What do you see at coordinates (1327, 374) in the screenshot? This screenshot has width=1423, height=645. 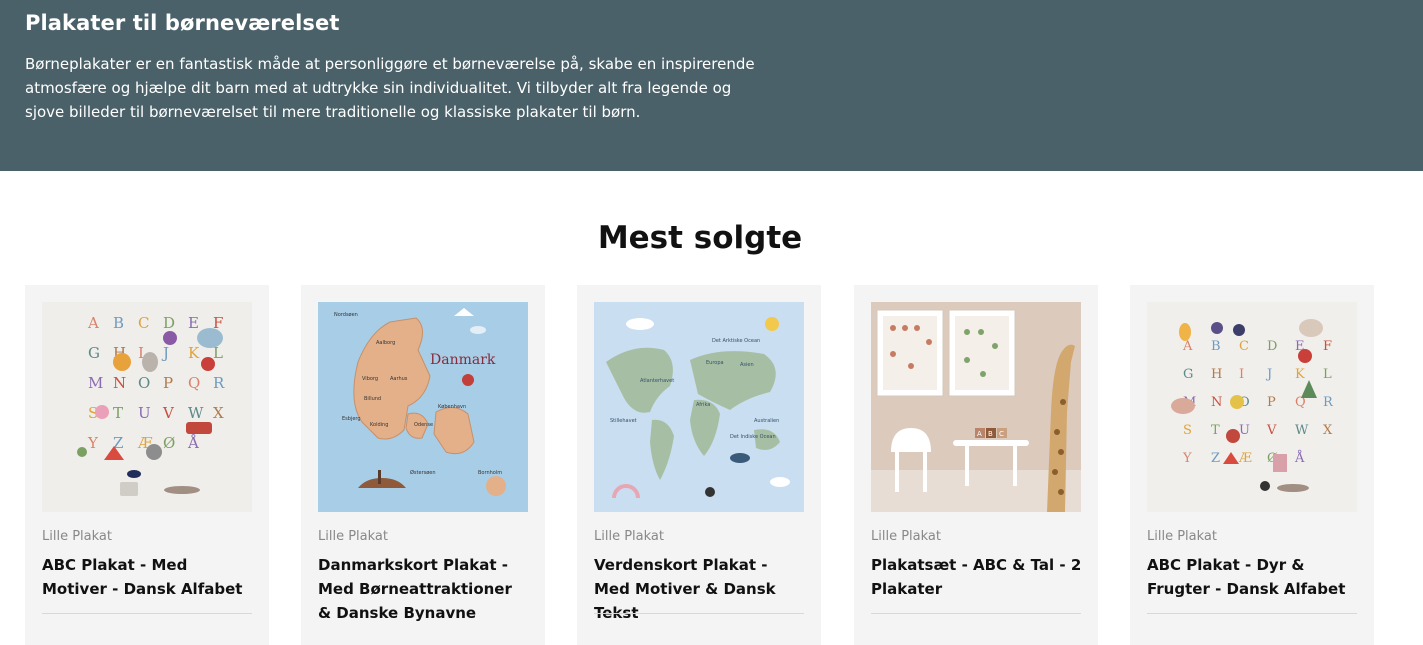 I see `poster-letter: L` at bounding box center [1327, 374].